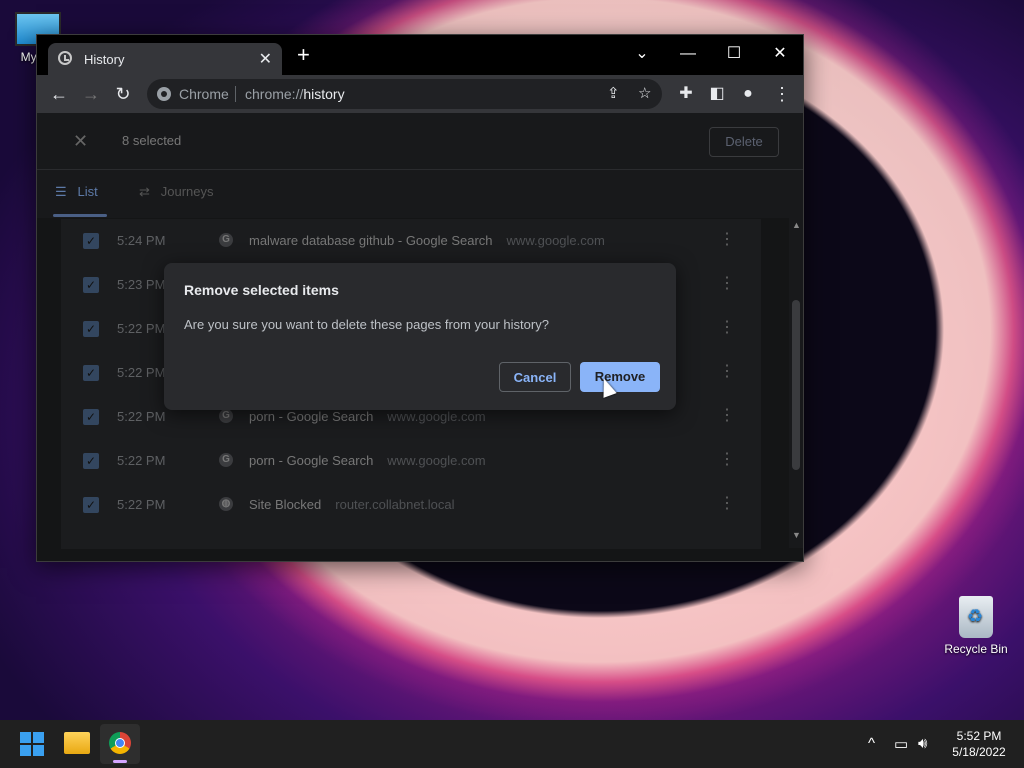 The width and height of the screenshot is (1024, 768). I want to click on title-bar: History ✕ + ⌄ — ☐ ✕, so click(420, 55).